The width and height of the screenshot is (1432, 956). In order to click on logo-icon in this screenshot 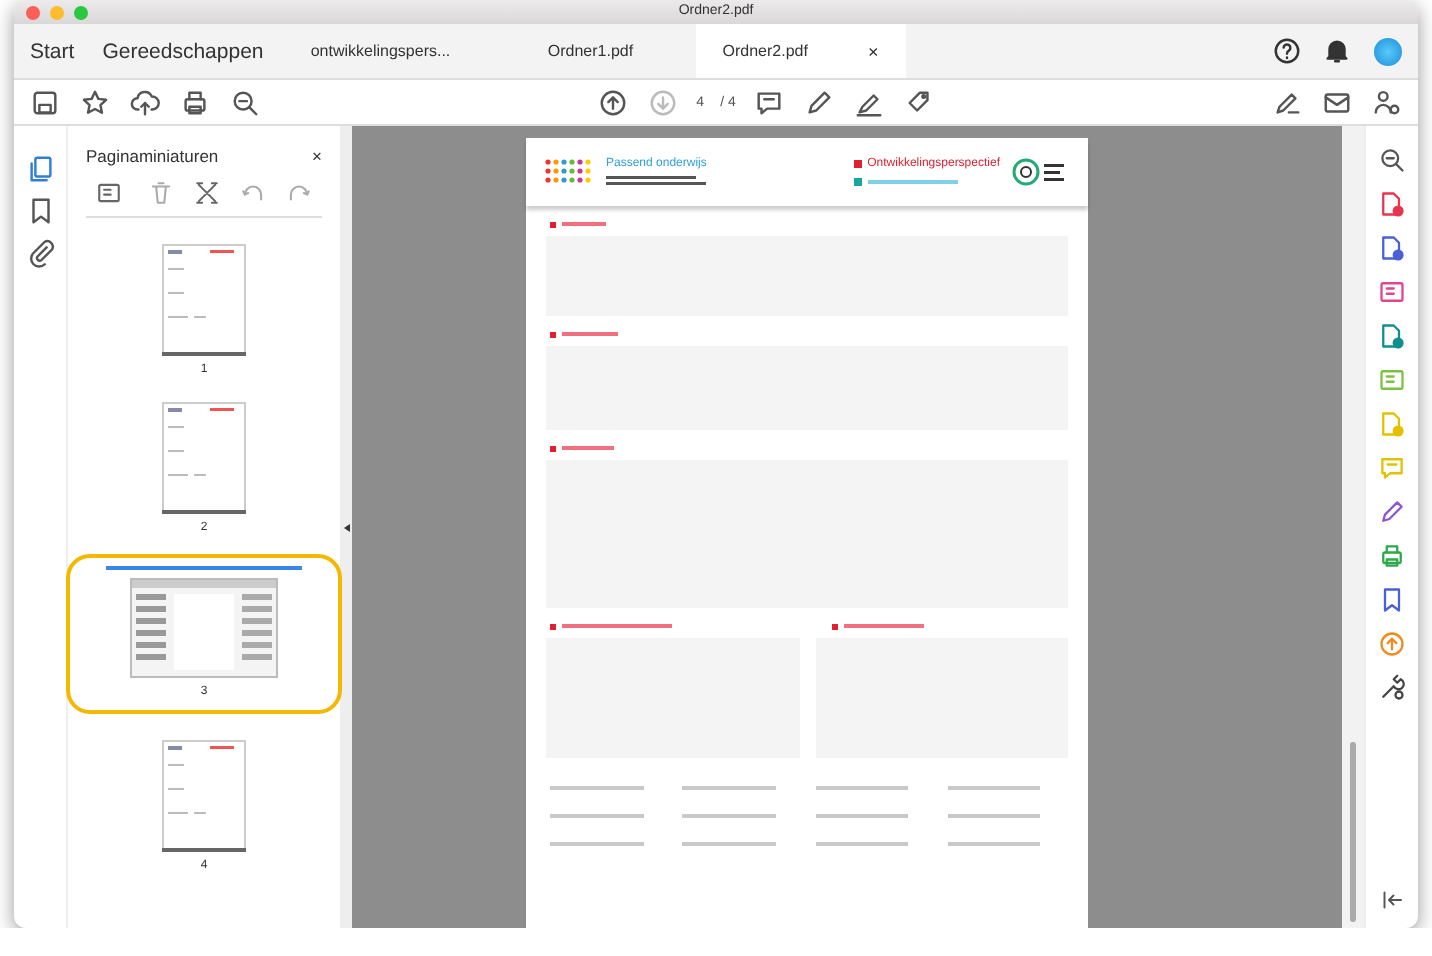, I will do `click(568, 172)`.